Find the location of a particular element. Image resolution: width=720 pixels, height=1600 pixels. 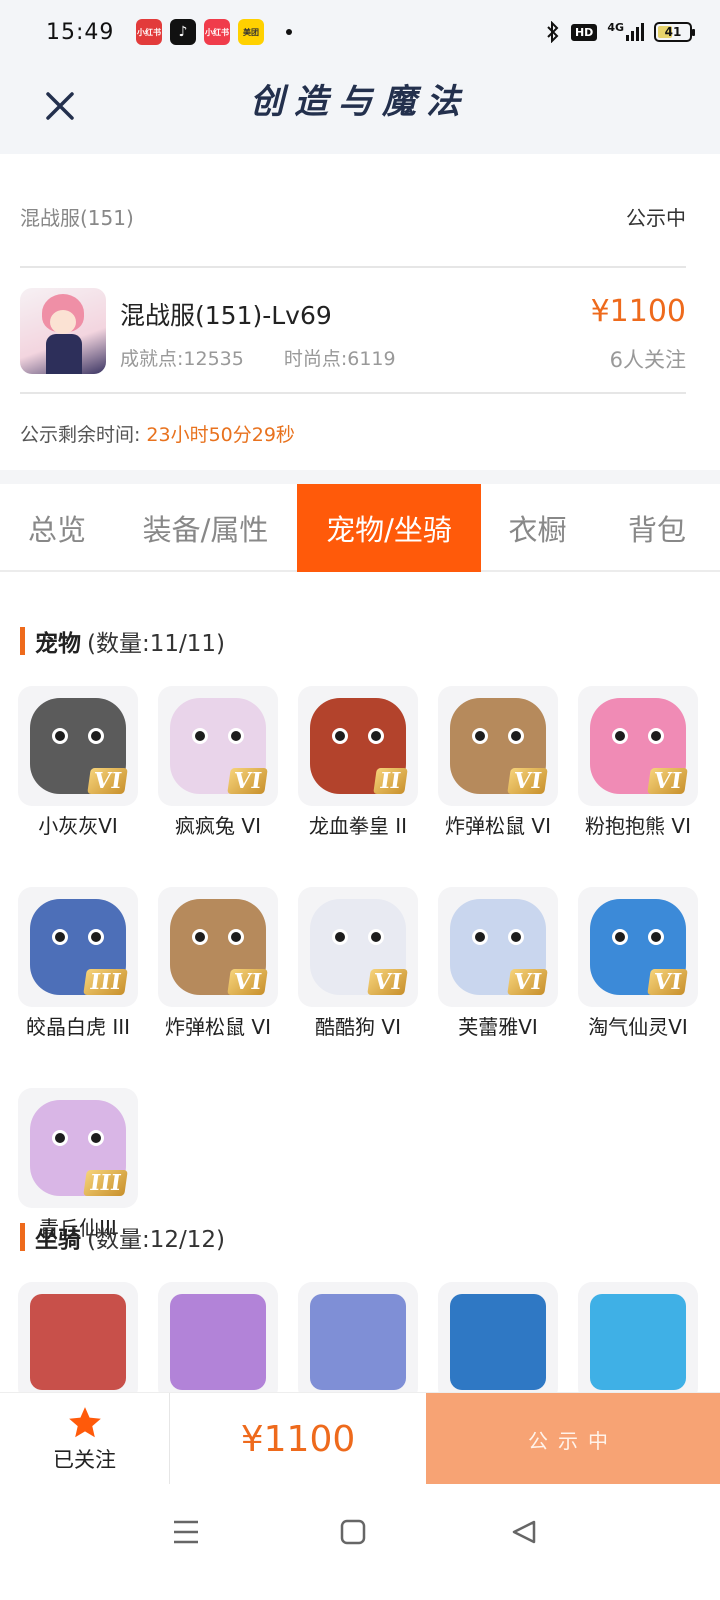

tab-wardrobe: 衣橱 is located at coordinates (537, 528).